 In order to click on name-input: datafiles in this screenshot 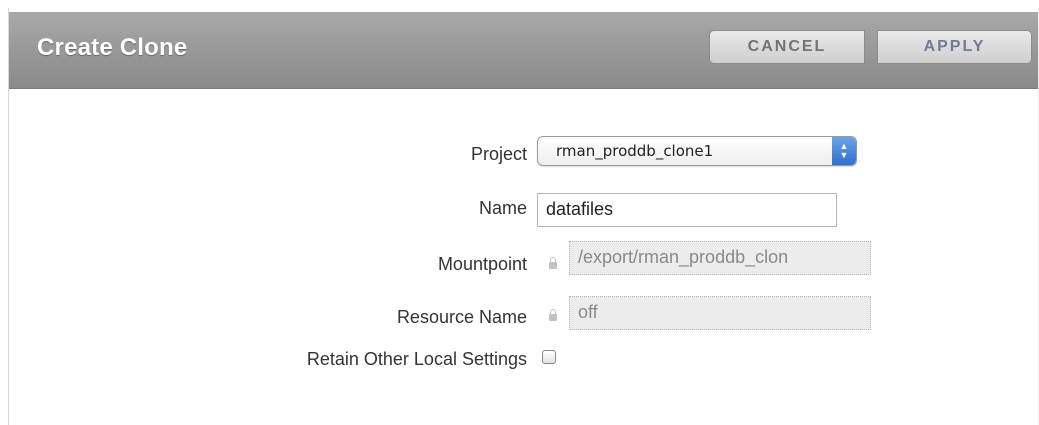, I will do `click(687, 210)`.